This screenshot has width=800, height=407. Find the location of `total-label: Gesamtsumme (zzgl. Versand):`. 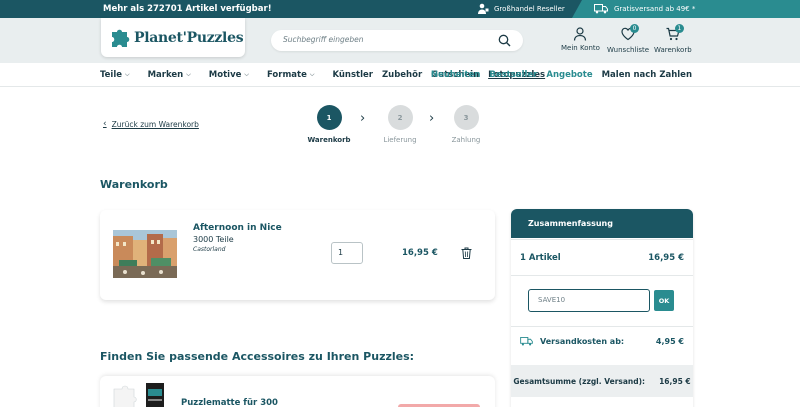

total-label: Gesamtsumme (zzgl. Versand): is located at coordinates (579, 381).